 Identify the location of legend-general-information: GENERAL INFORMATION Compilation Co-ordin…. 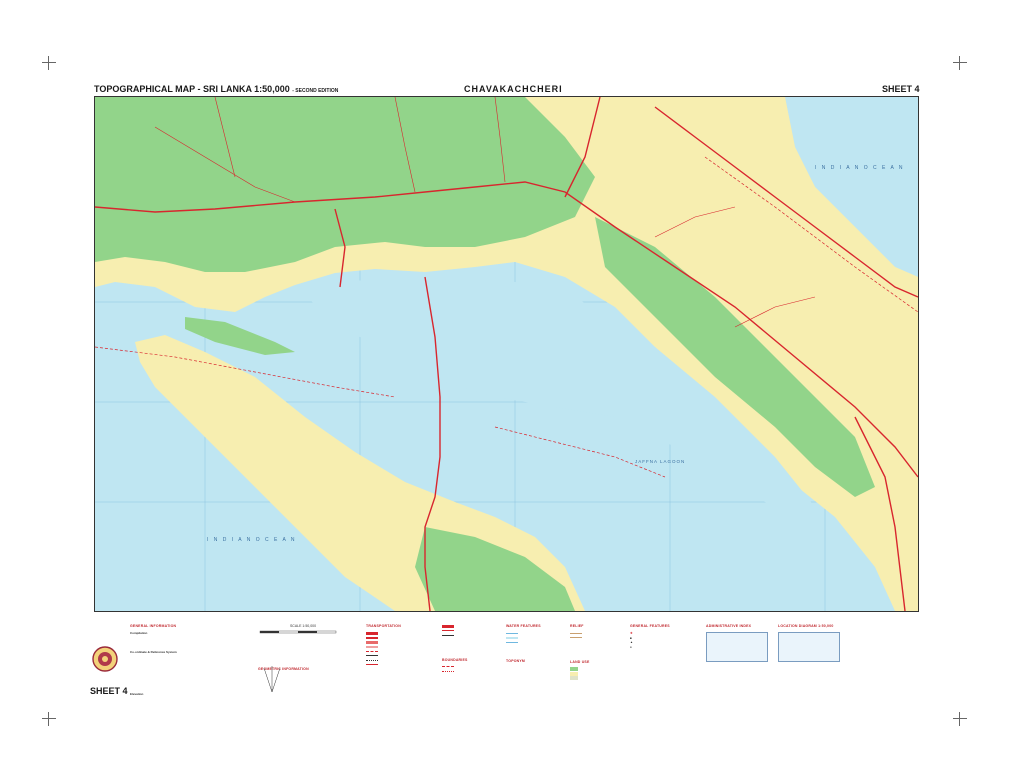
(190, 674).